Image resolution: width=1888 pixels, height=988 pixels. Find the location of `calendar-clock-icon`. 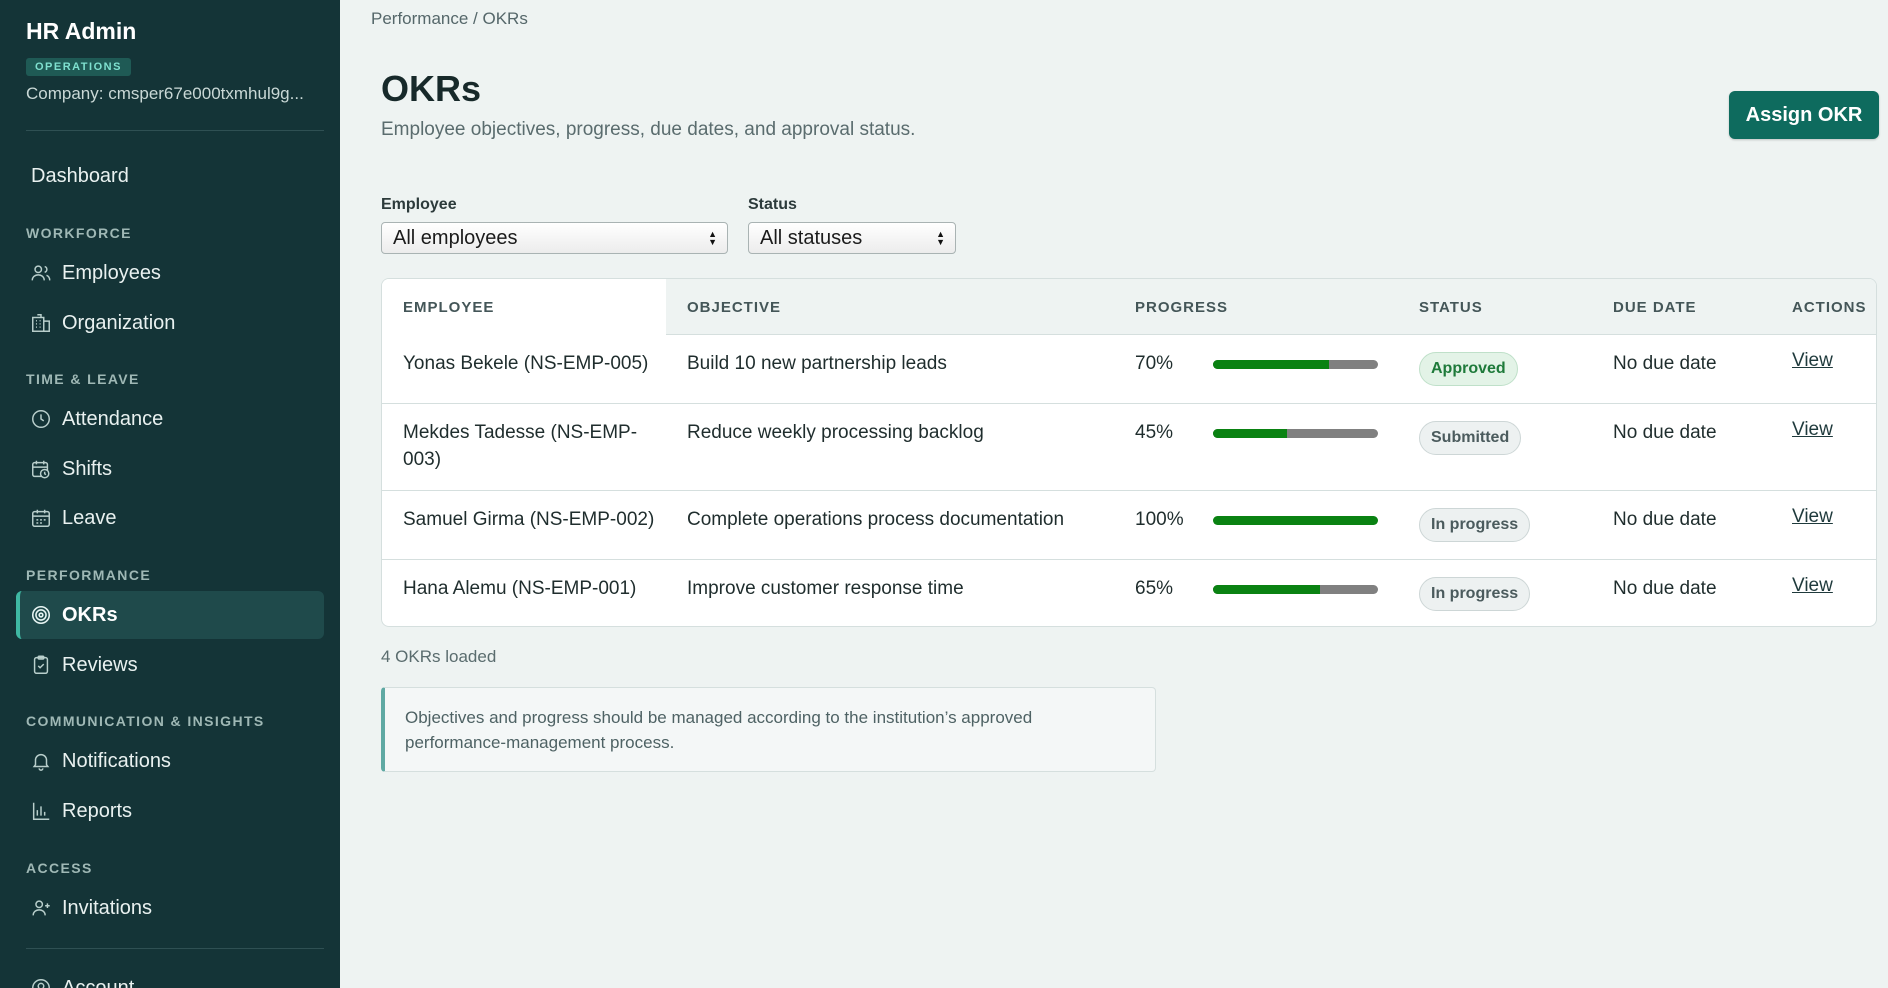

calendar-clock-icon is located at coordinates (41, 469).